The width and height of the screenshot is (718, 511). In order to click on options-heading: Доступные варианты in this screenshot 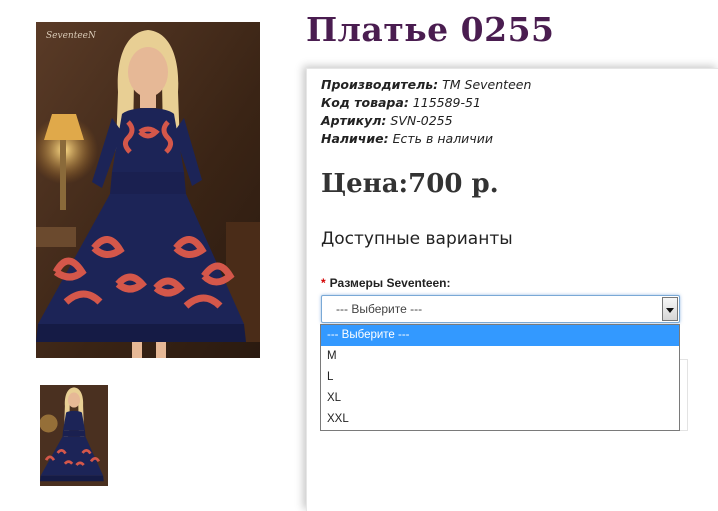, I will do `click(417, 239)`.